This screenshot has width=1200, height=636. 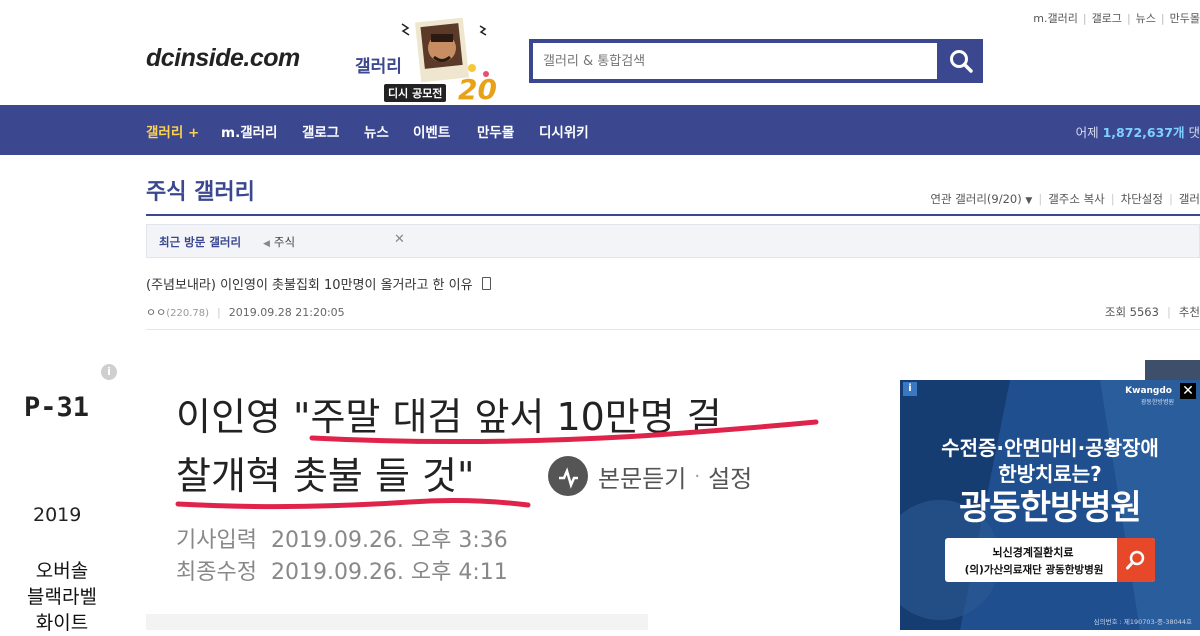 What do you see at coordinates (1076, 199) in the screenshot?
I see `copy-gallery-address: 갤주소 복사` at bounding box center [1076, 199].